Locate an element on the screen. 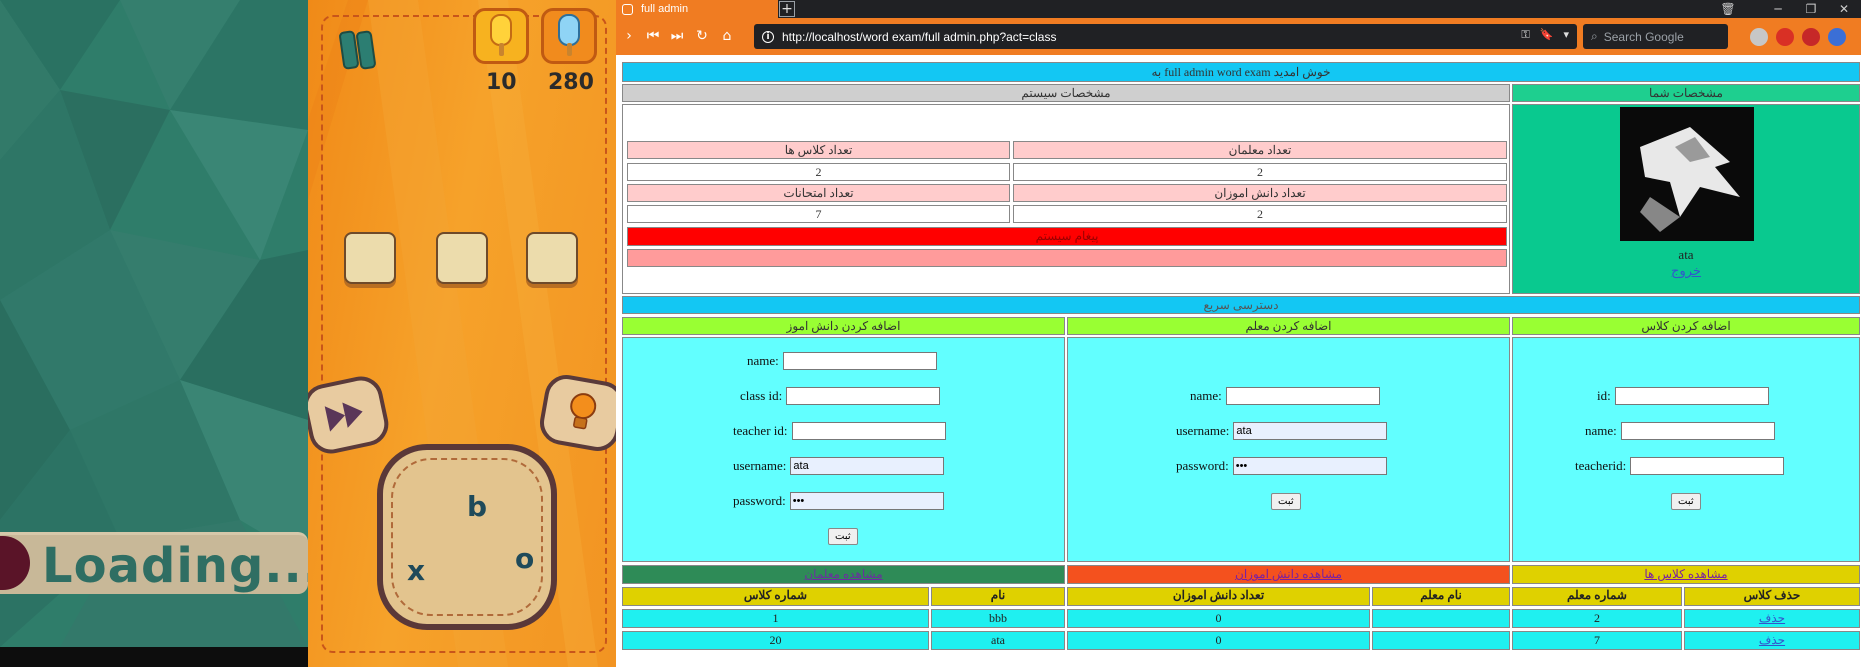  pause-button is located at coordinates (358, 50).